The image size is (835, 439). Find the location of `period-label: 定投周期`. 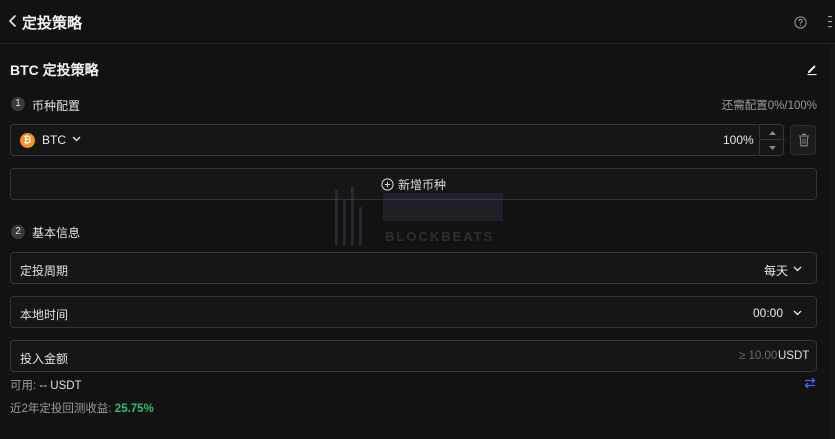

period-label: 定投周期 is located at coordinates (44, 271).